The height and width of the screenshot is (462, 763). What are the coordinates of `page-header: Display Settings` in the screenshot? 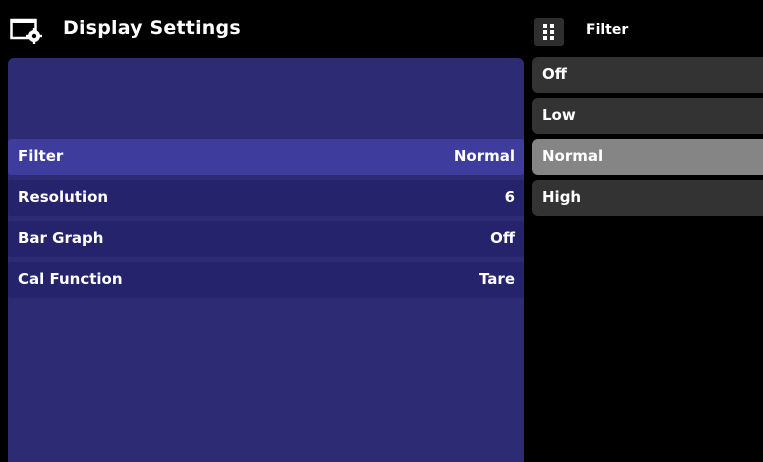 It's located at (262, 31).